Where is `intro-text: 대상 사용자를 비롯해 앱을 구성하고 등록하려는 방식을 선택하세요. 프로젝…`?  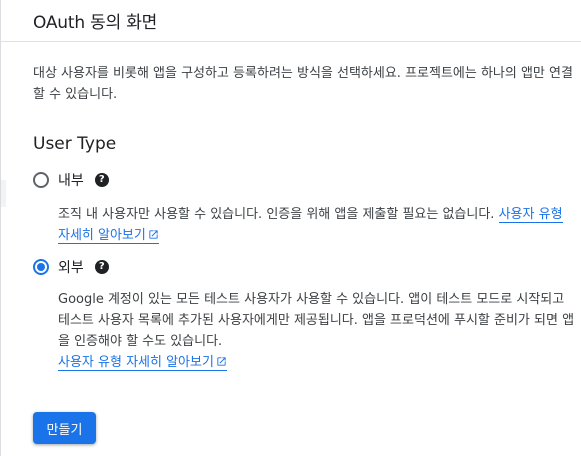
intro-text: 대상 사용자를 비롯해 앱을 구성하고 등록하려는 방식을 선택하세요. 프로젝… is located at coordinates (303, 84).